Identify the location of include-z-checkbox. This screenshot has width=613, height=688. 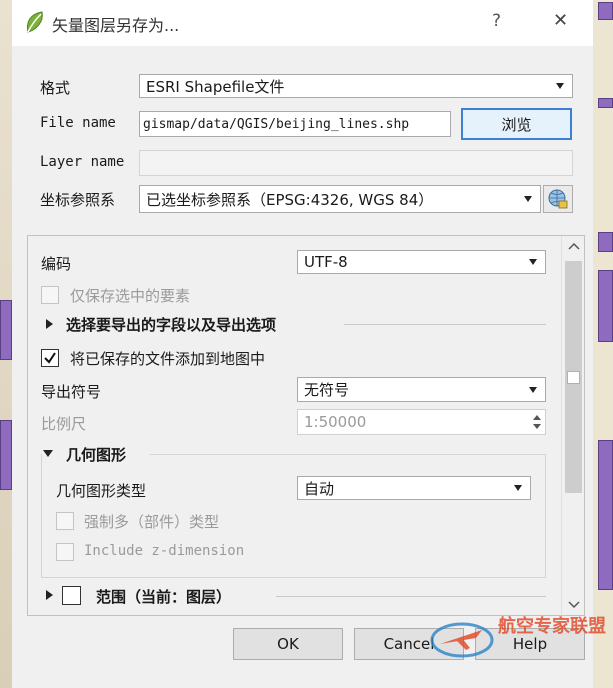
(65, 552).